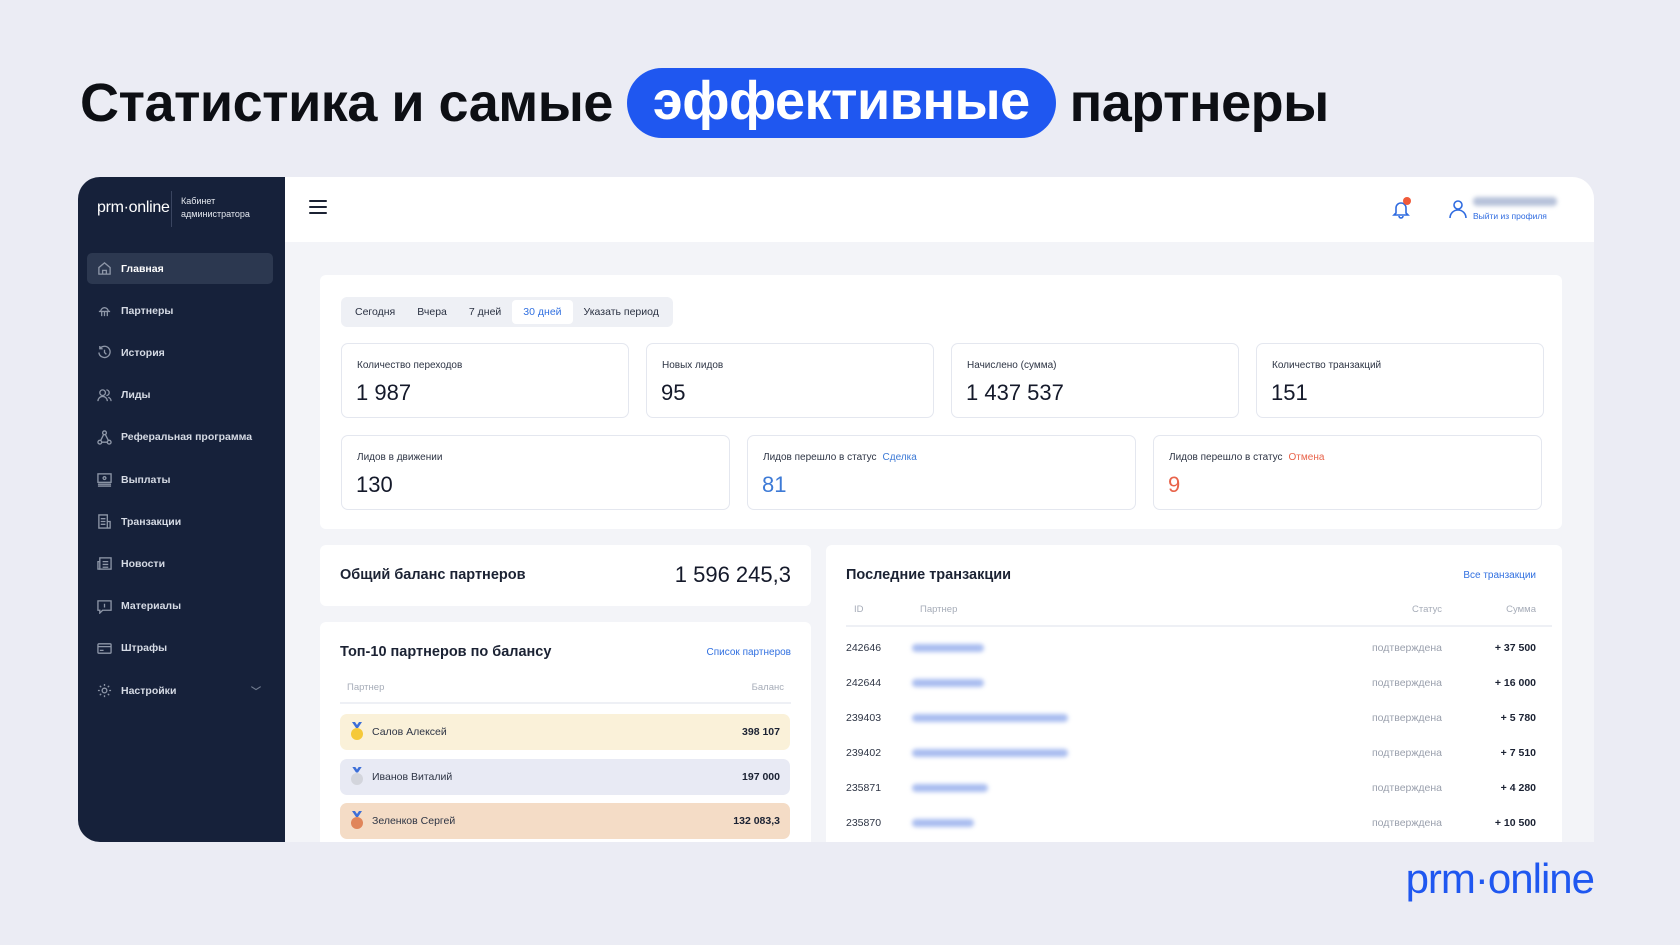  I want to click on transaction-sum: + 16 000, so click(1515, 683).